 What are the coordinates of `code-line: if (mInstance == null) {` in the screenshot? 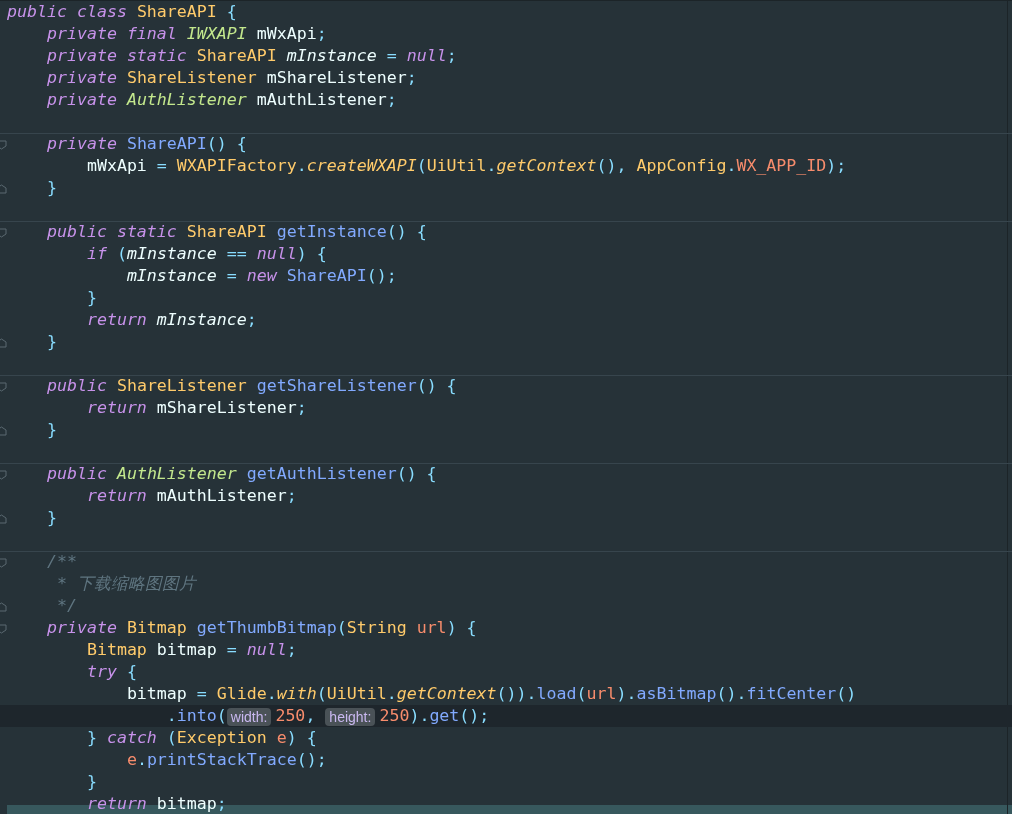 It's located at (206, 254).